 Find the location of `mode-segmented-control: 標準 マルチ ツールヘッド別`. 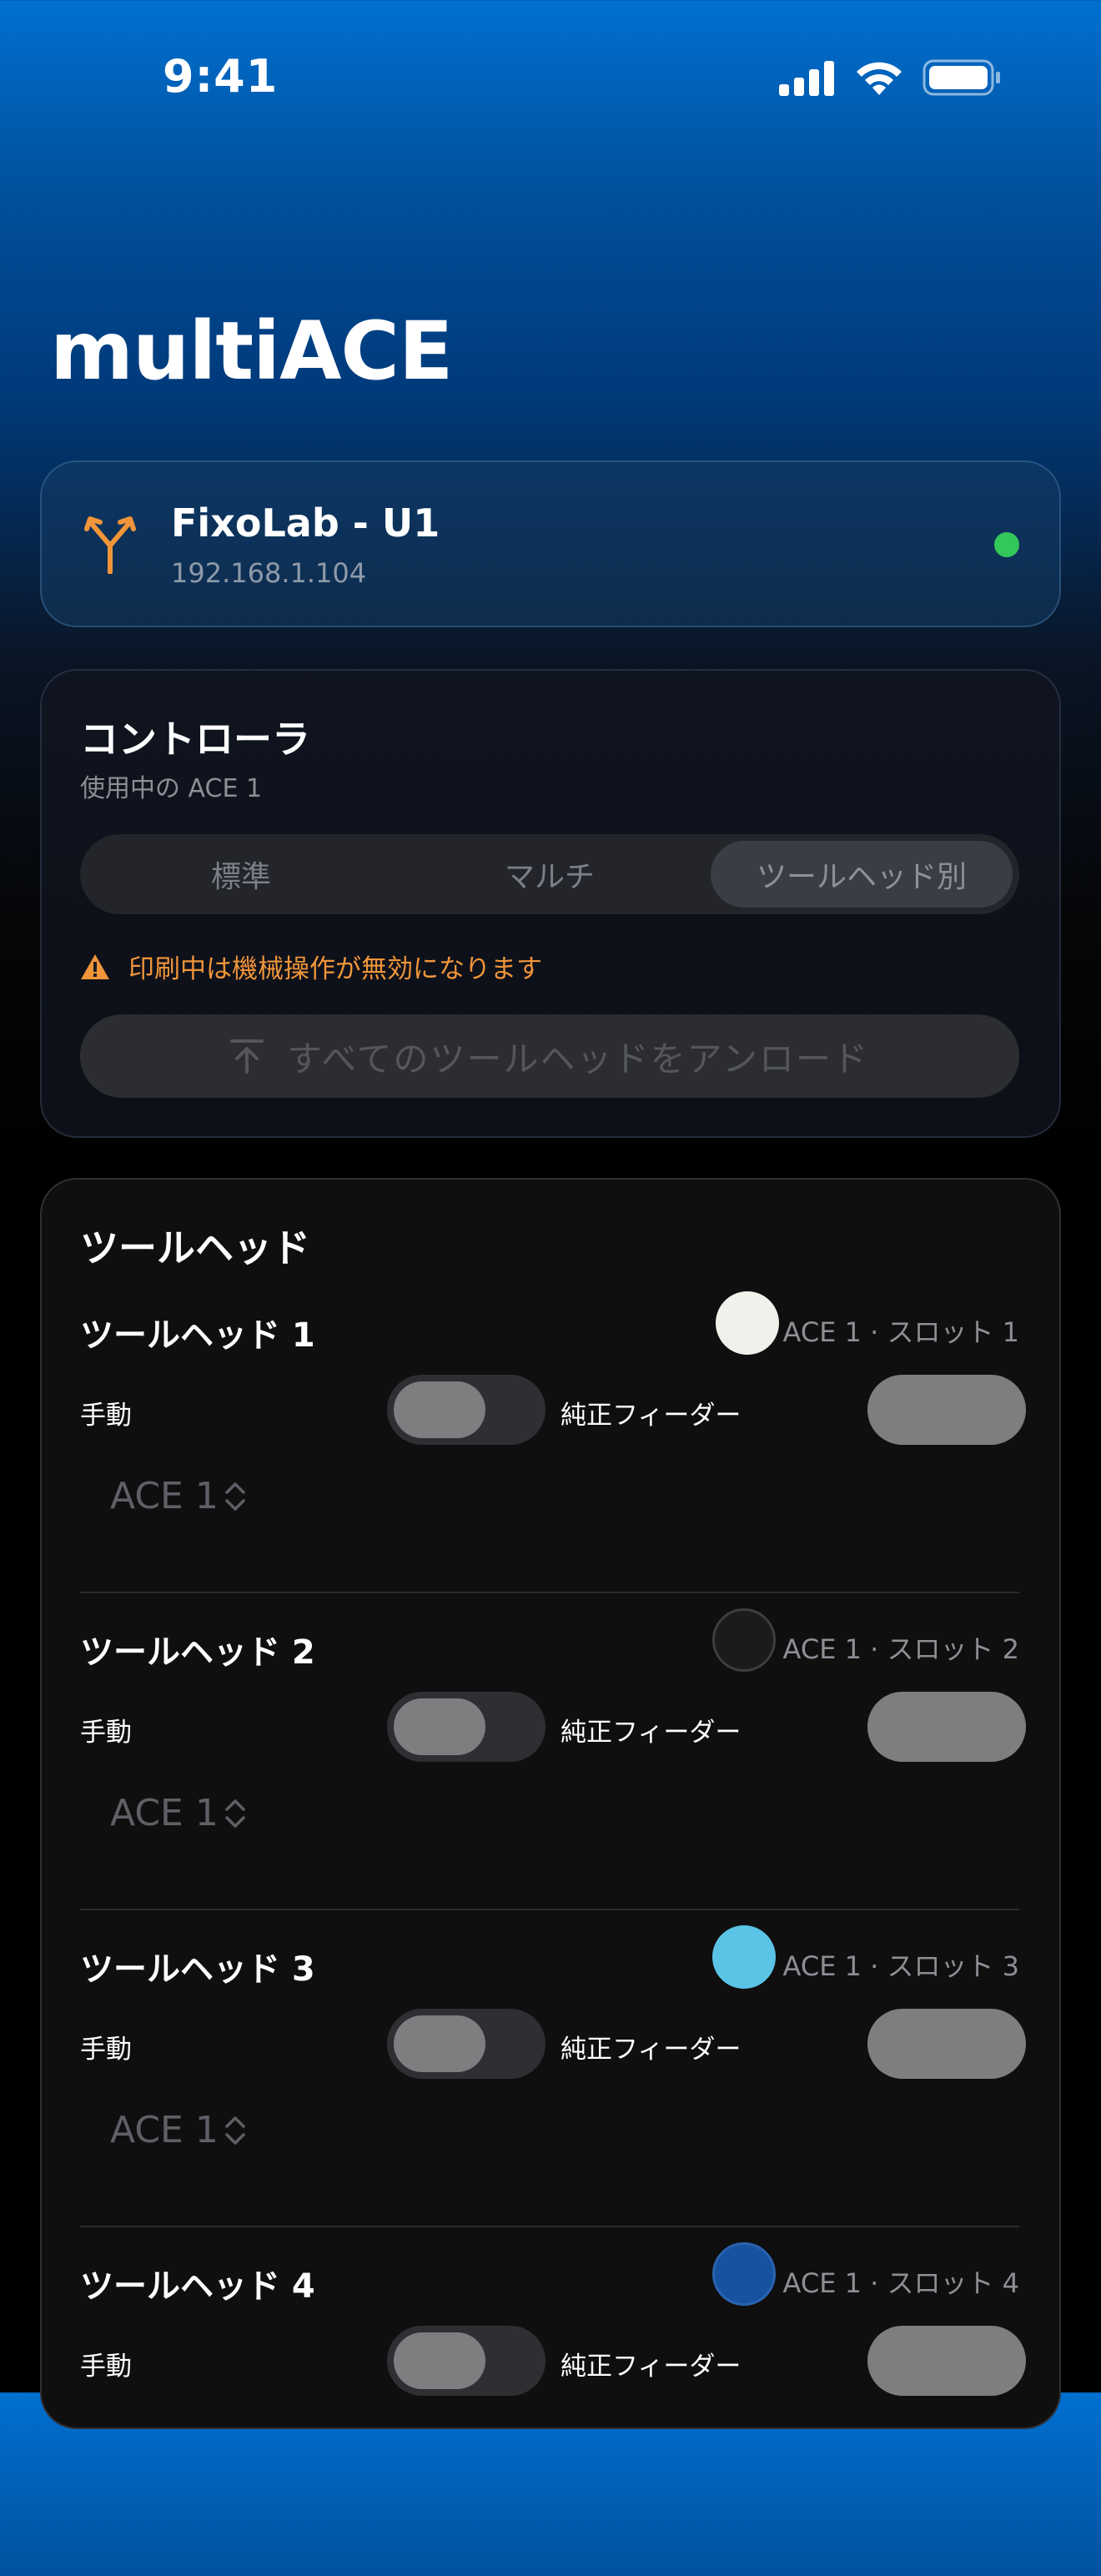

mode-segmented-control: 標準 マルチ ツールヘッド別 is located at coordinates (549, 874).